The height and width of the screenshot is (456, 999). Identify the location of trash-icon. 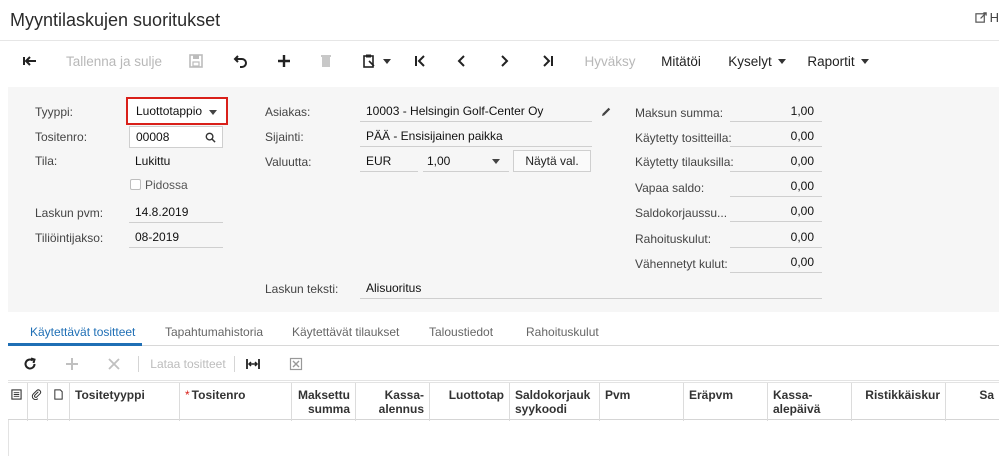
(326, 61).